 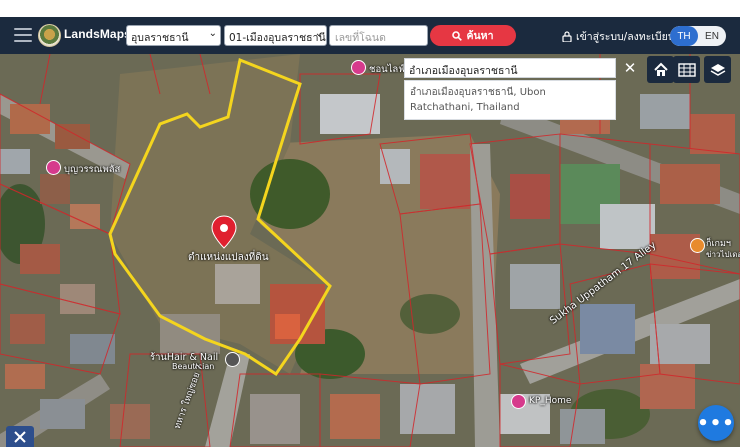 I want to click on layers-icon, so click(x=717, y=69).